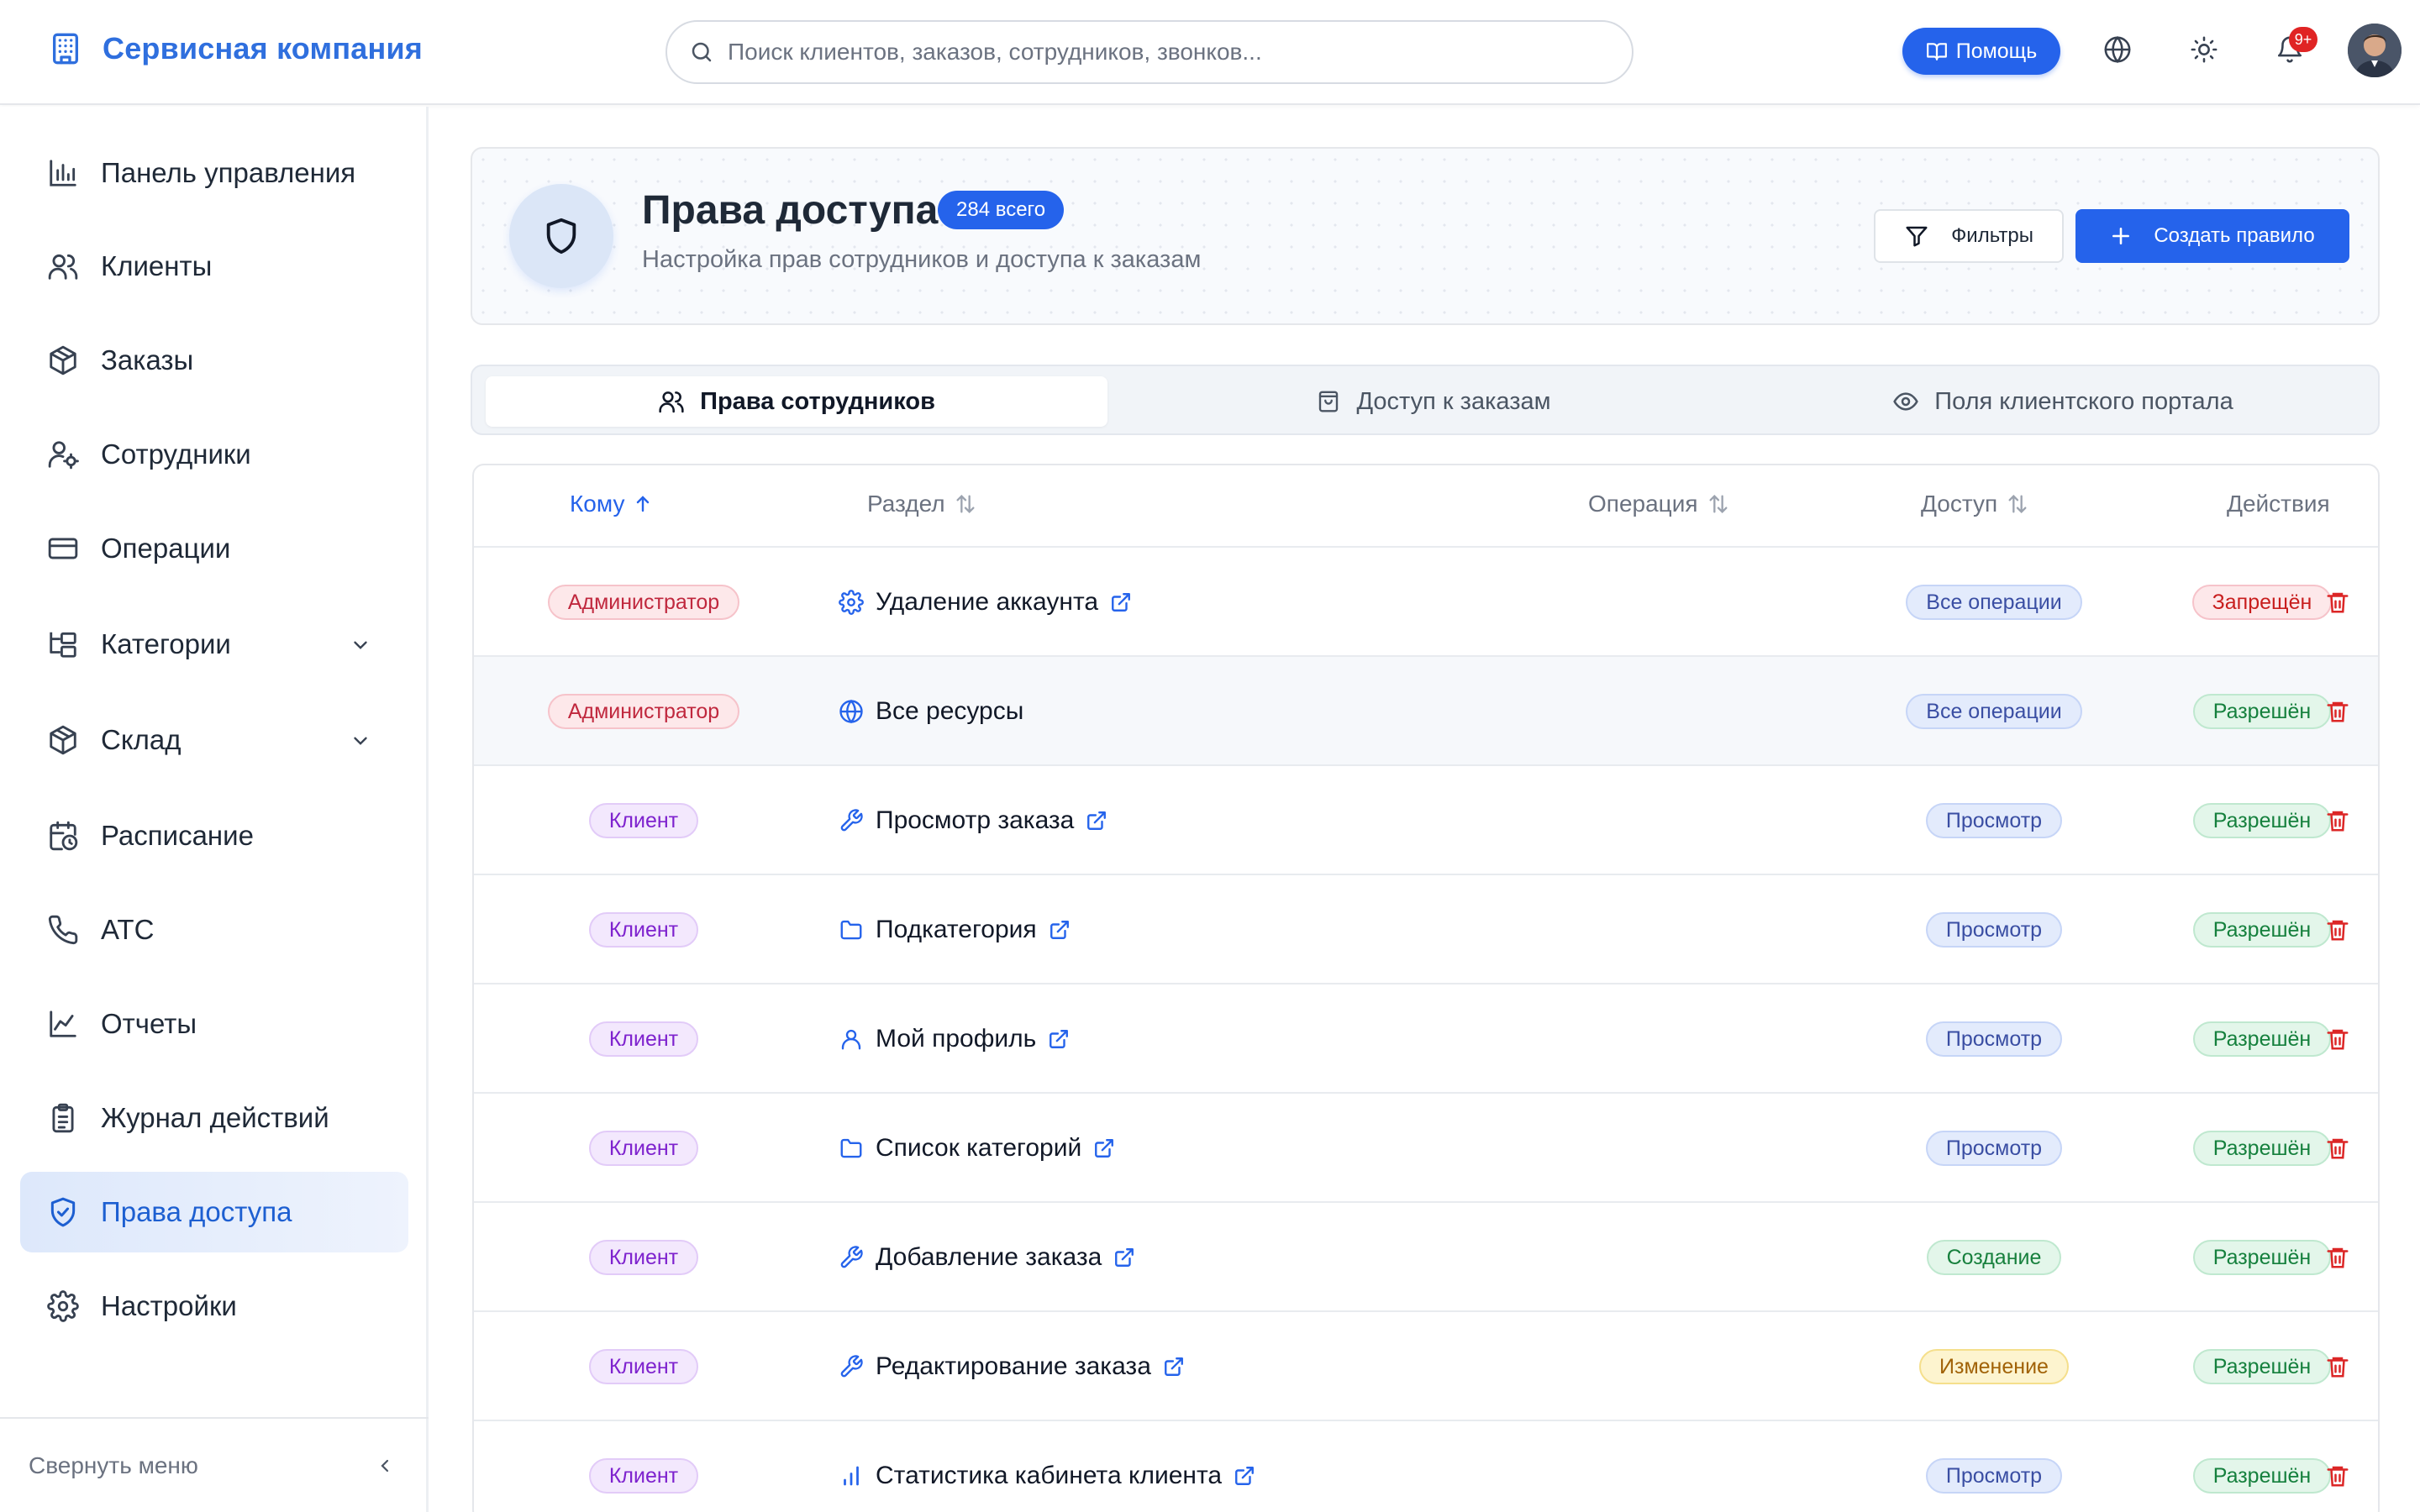  I want to click on sidebar-item-clients: Клиенты, so click(214, 266).